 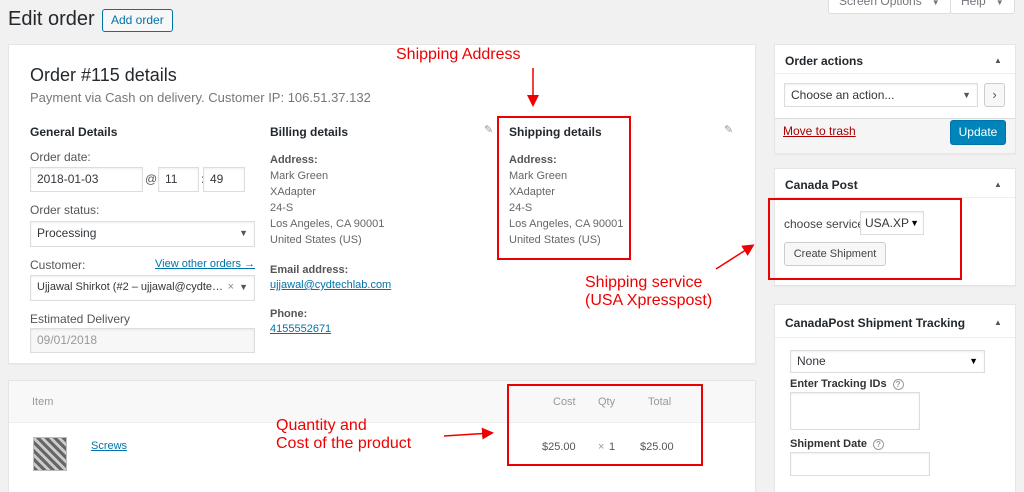 I want to click on annotation-shipping-service: Shipping service (USA Xpresspost), so click(x=648, y=292).